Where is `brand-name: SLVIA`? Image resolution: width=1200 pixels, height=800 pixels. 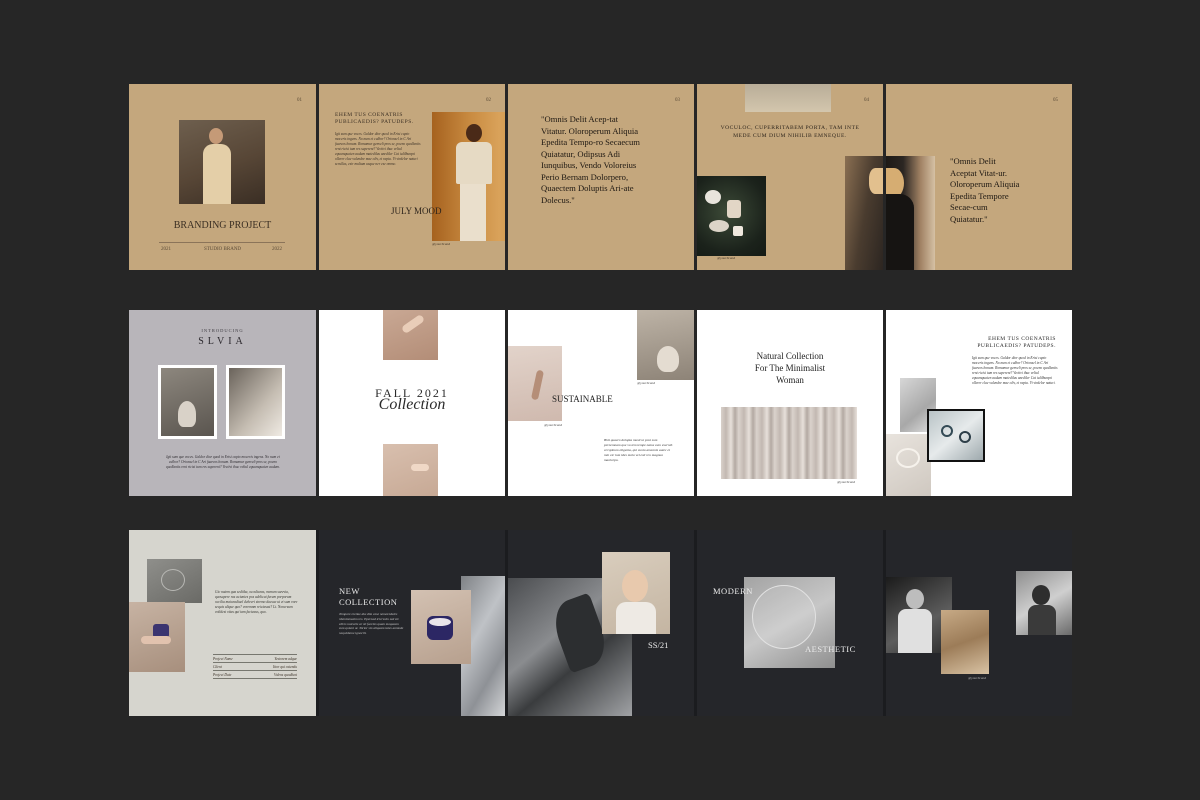 brand-name: SLVIA is located at coordinates (222, 341).